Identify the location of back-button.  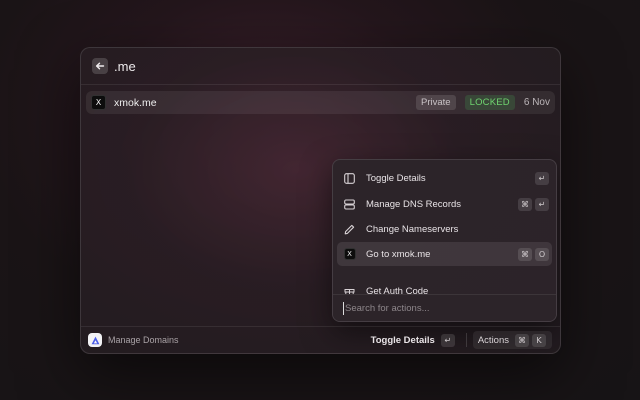
(100, 66).